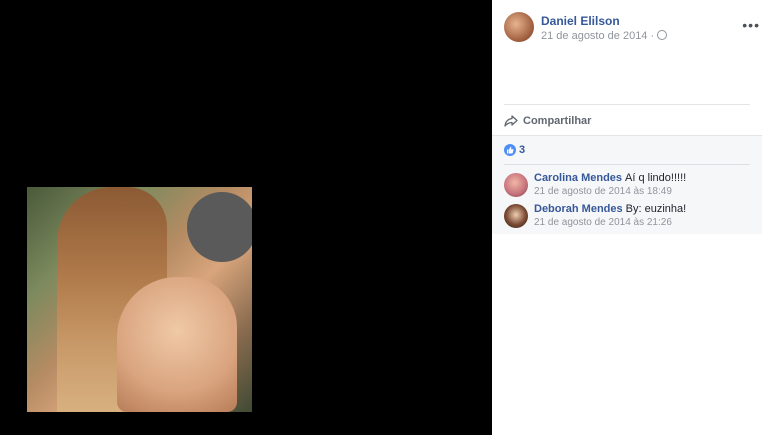 The image size is (774, 435). Describe the element at coordinates (603, 222) in the screenshot. I see `comment-timestamp: 21 de agosto de 2014 às 21:26` at that location.